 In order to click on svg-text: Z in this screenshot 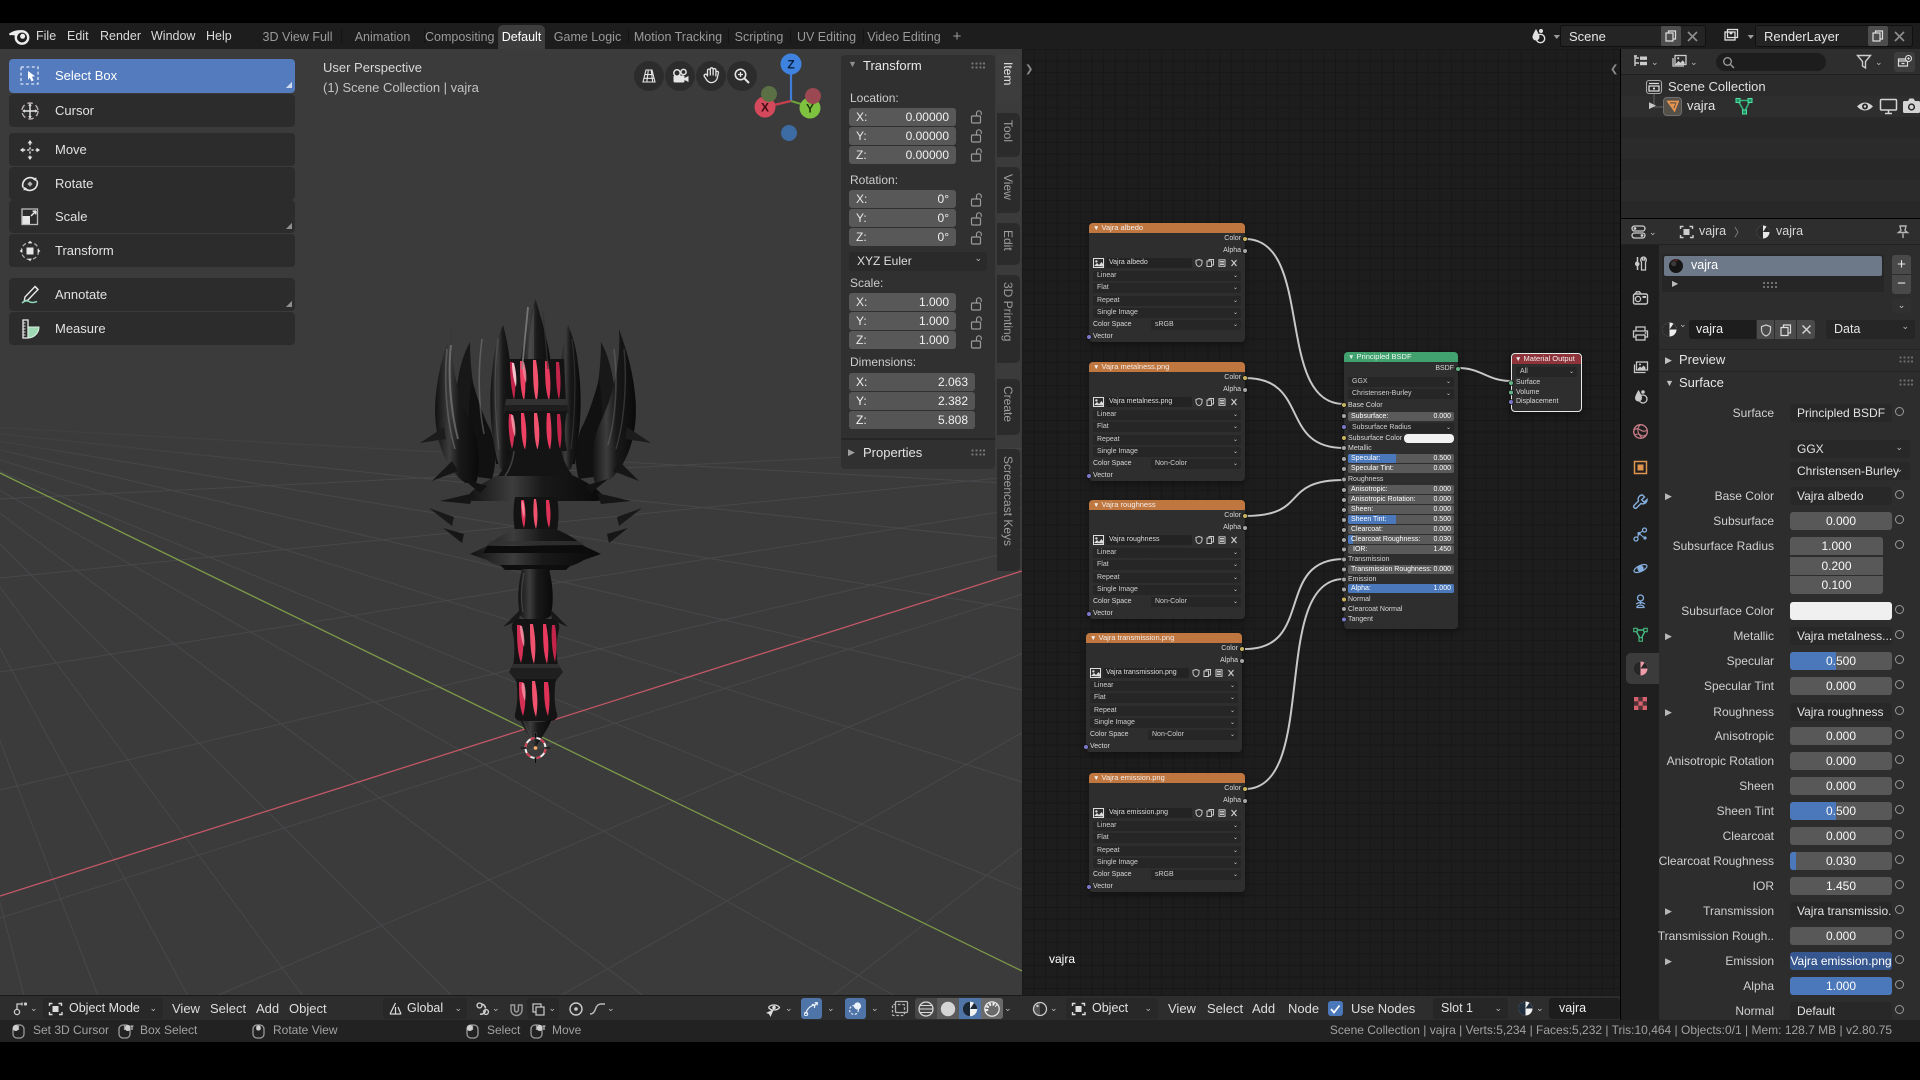, I will do `click(790, 65)`.